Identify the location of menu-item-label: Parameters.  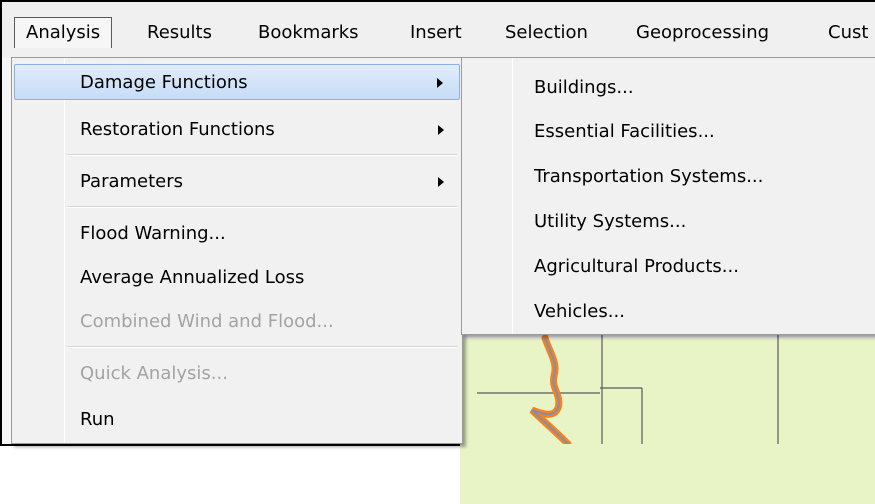
(132, 181).